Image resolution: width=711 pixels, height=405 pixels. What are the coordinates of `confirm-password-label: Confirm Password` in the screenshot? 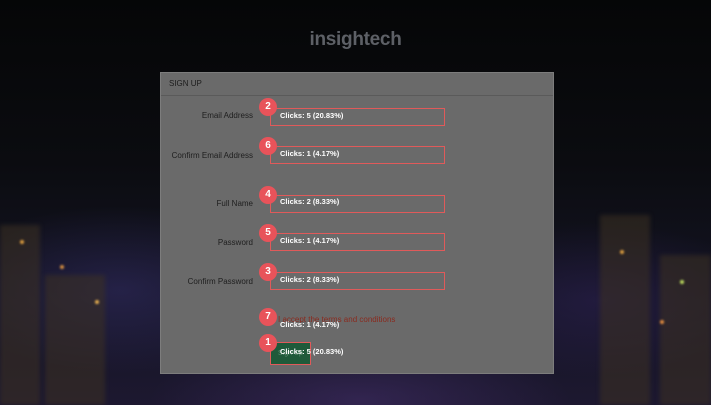 It's located at (220, 281).